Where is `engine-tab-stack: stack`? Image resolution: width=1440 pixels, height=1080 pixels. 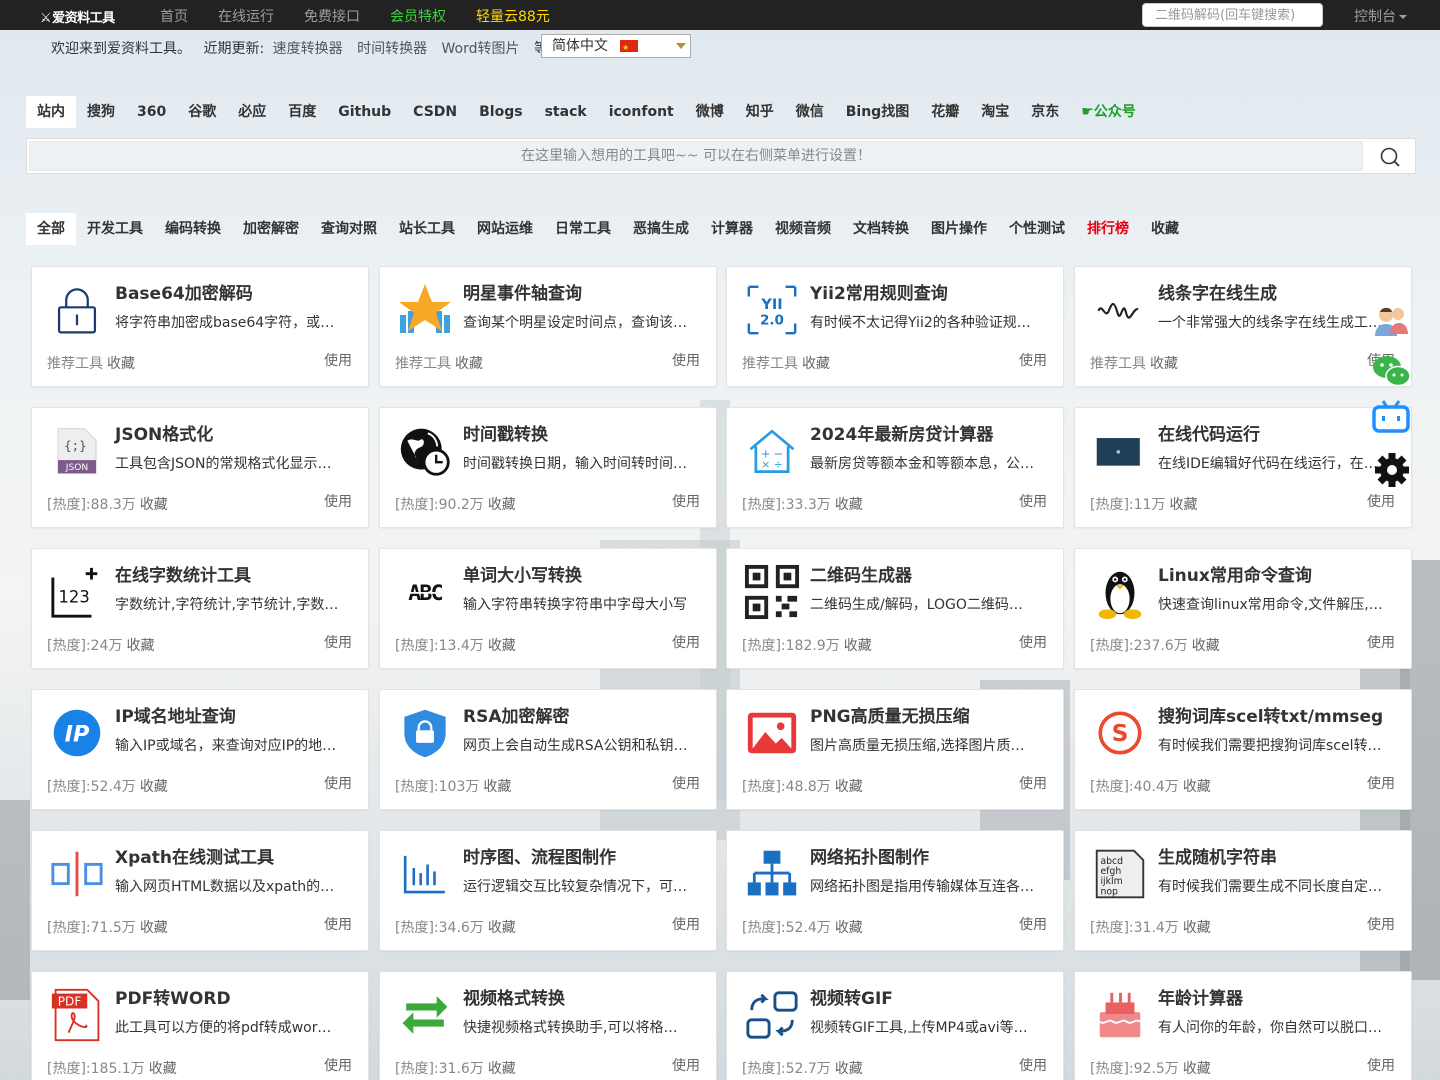
engine-tab-stack: stack is located at coordinates (566, 112).